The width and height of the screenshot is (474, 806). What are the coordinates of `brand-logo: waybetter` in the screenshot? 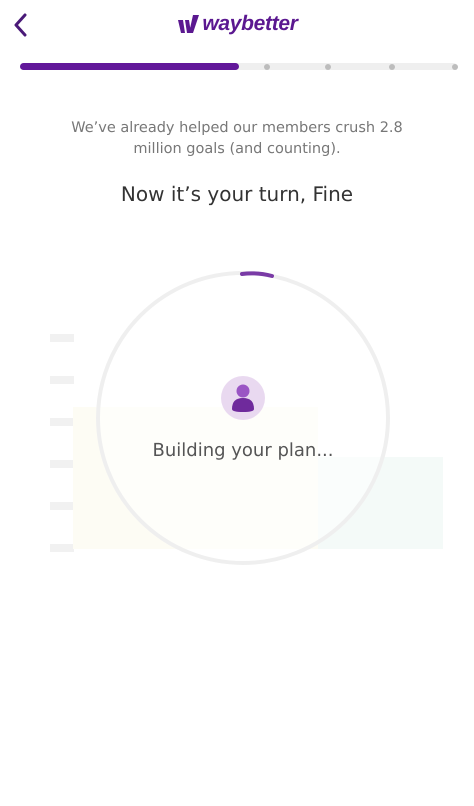 It's located at (250, 24).